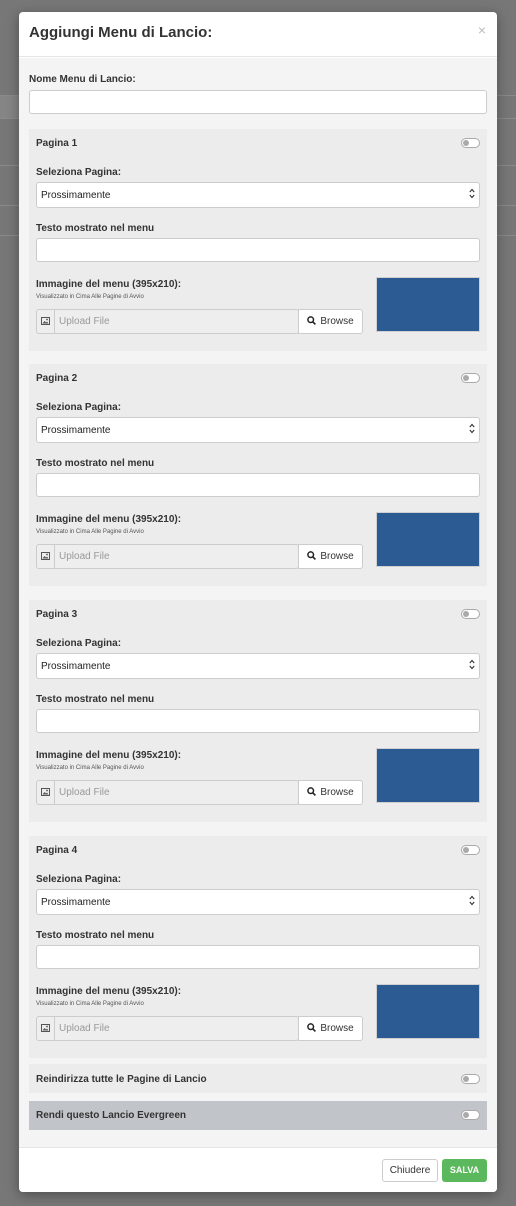 The image size is (516, 1206). I want to click on redirect-option-row: Reindirizza tutte le Pagine di Lancio, so click(258, 1078).